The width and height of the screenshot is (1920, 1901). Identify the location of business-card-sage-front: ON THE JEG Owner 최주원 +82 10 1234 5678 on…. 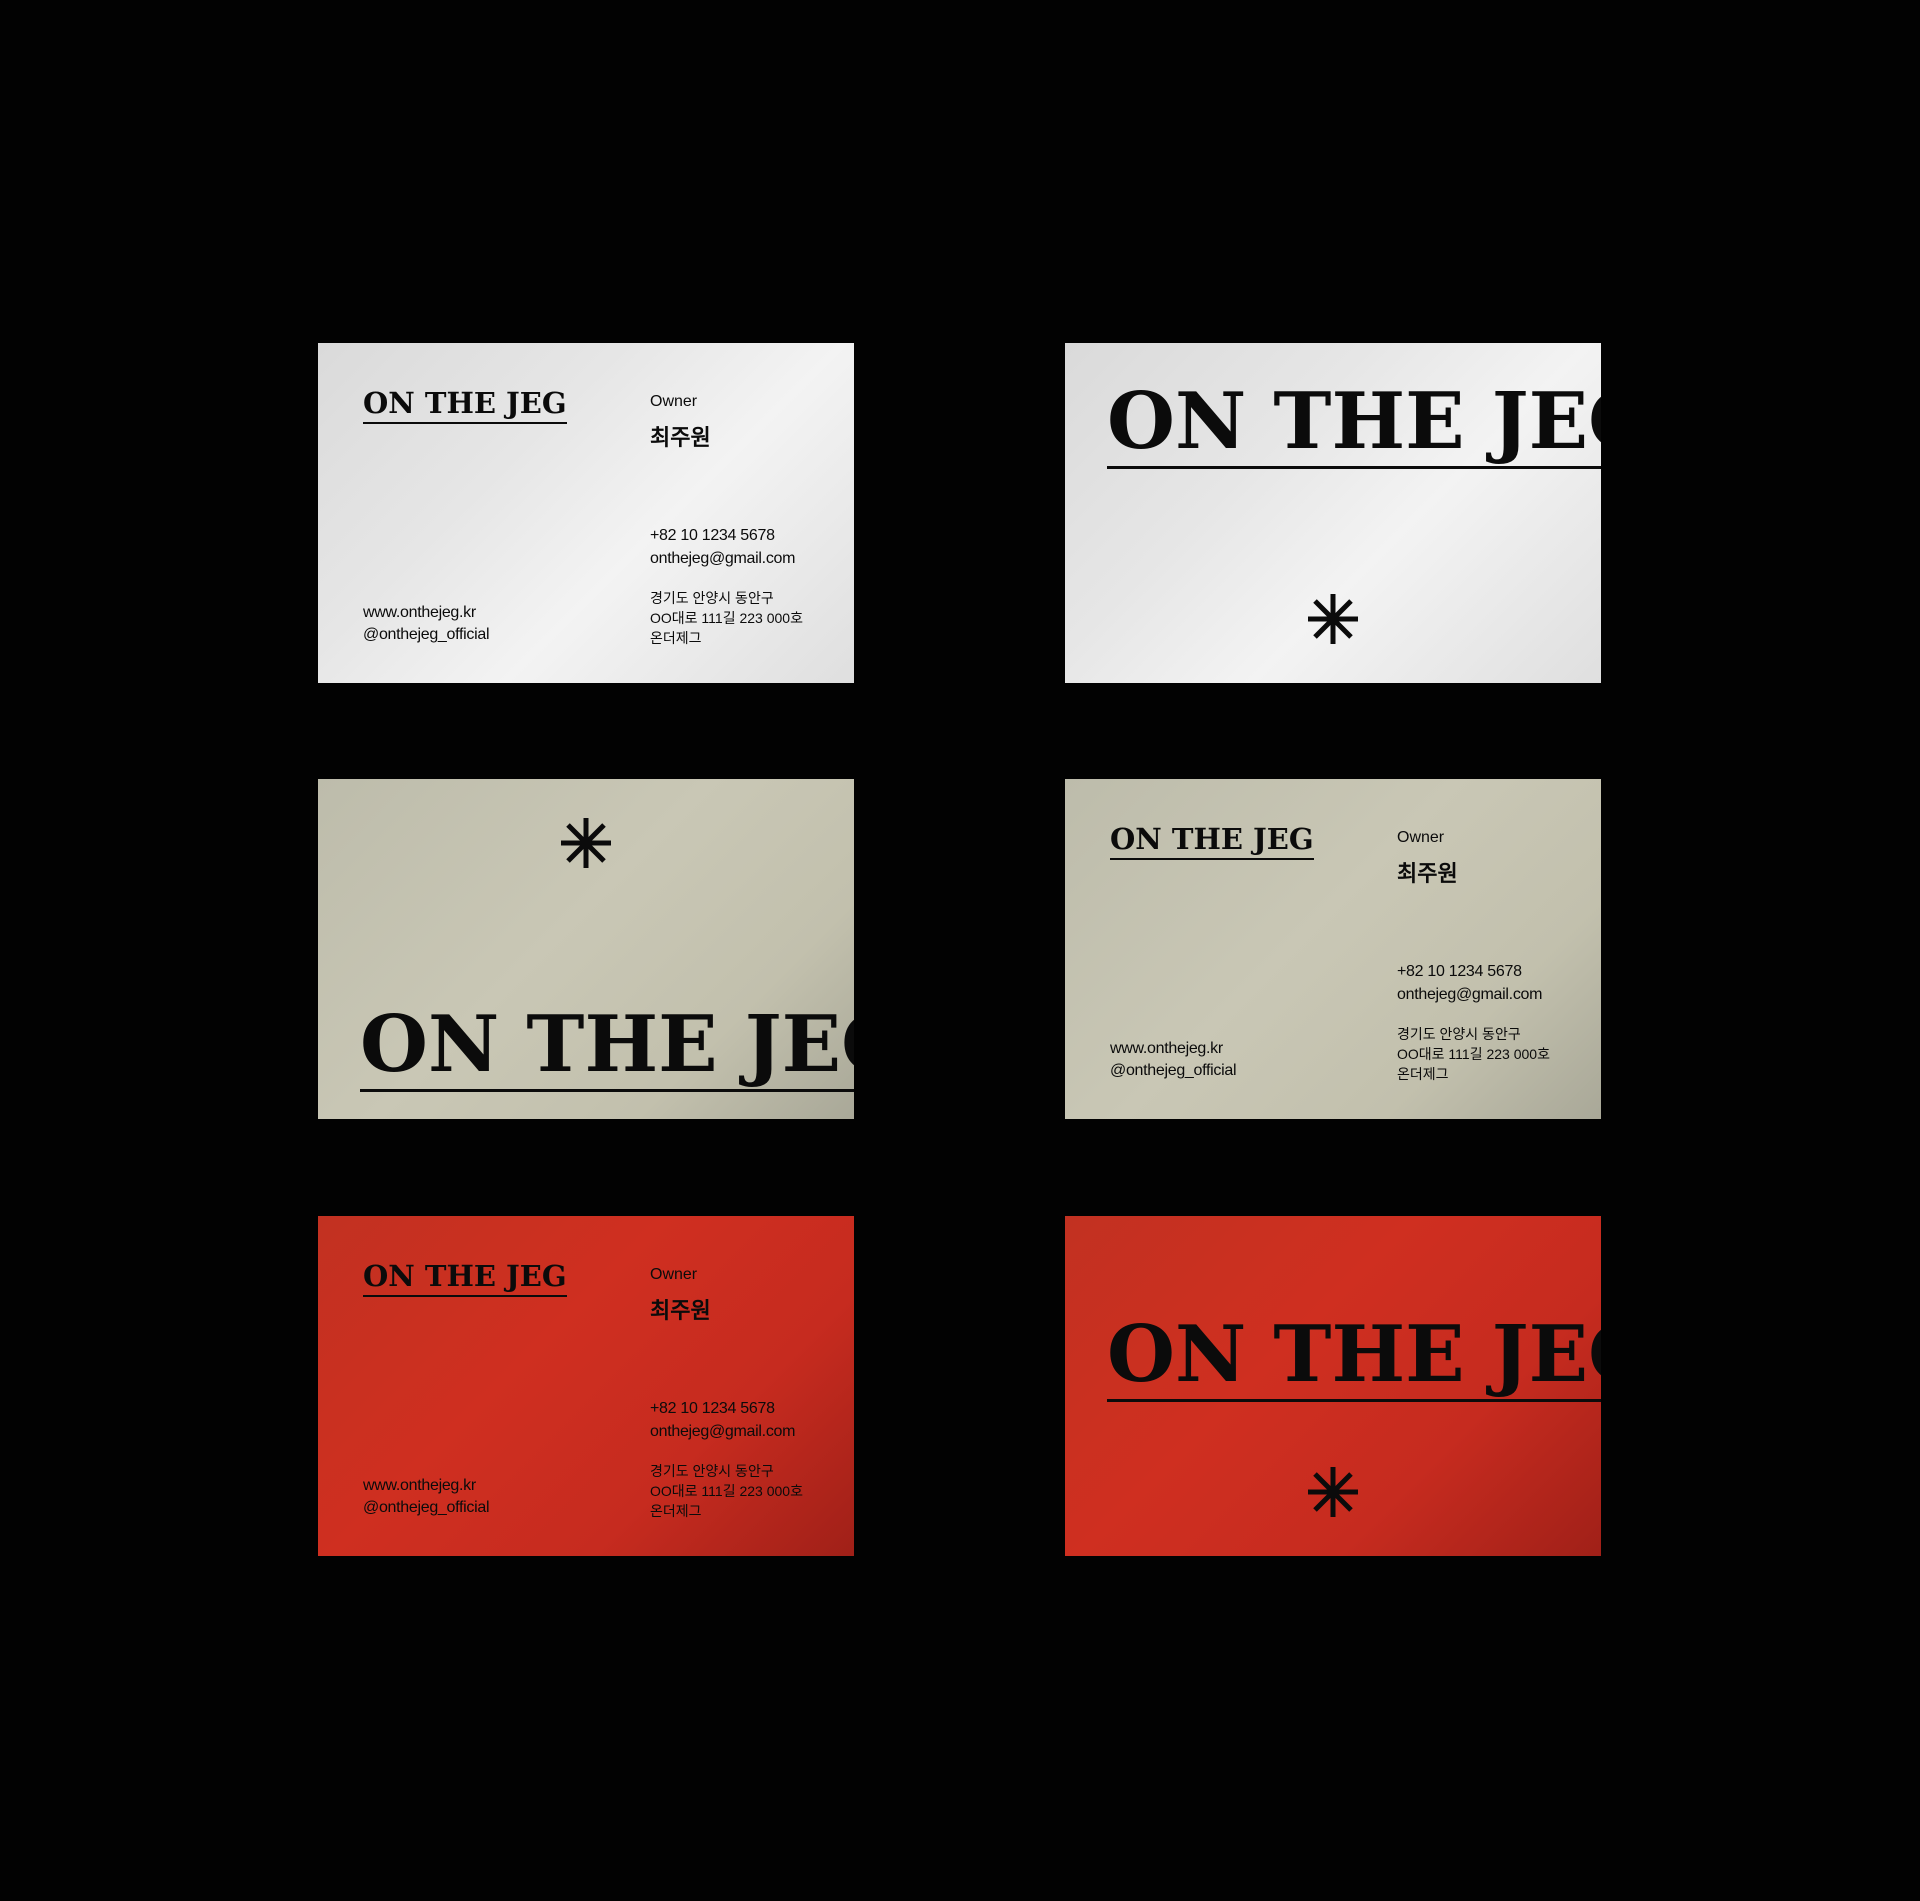
(1333, 949).